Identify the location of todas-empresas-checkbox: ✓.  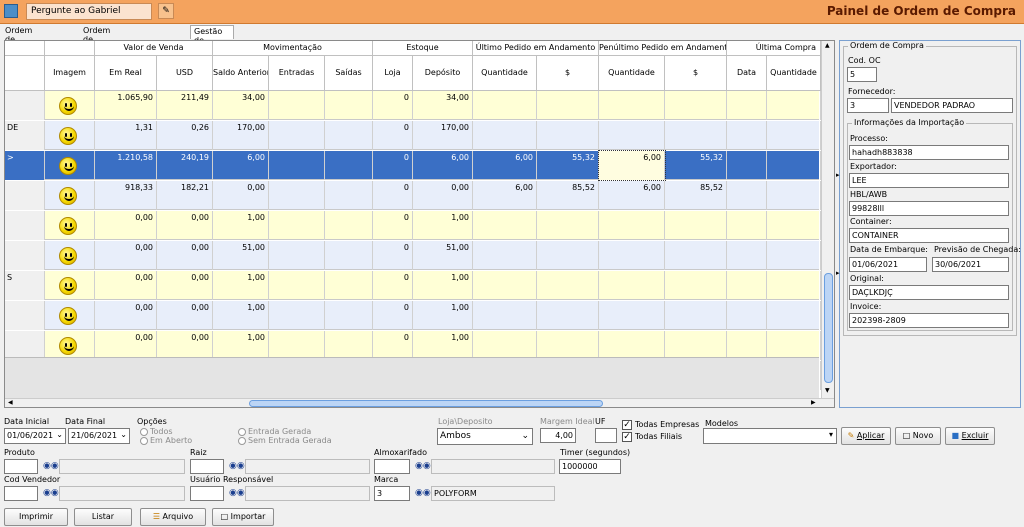
(627, 425).